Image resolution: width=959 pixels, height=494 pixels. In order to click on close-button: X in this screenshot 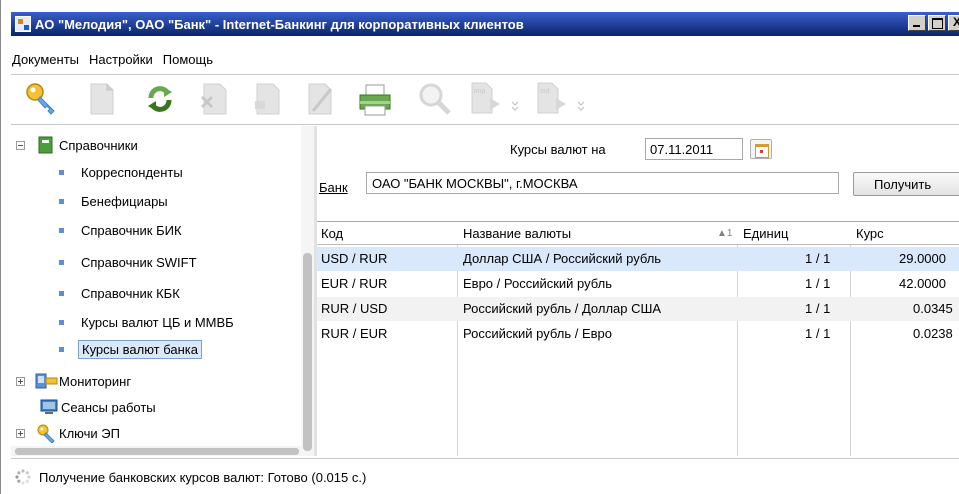, I will do `click(953, 23)`.